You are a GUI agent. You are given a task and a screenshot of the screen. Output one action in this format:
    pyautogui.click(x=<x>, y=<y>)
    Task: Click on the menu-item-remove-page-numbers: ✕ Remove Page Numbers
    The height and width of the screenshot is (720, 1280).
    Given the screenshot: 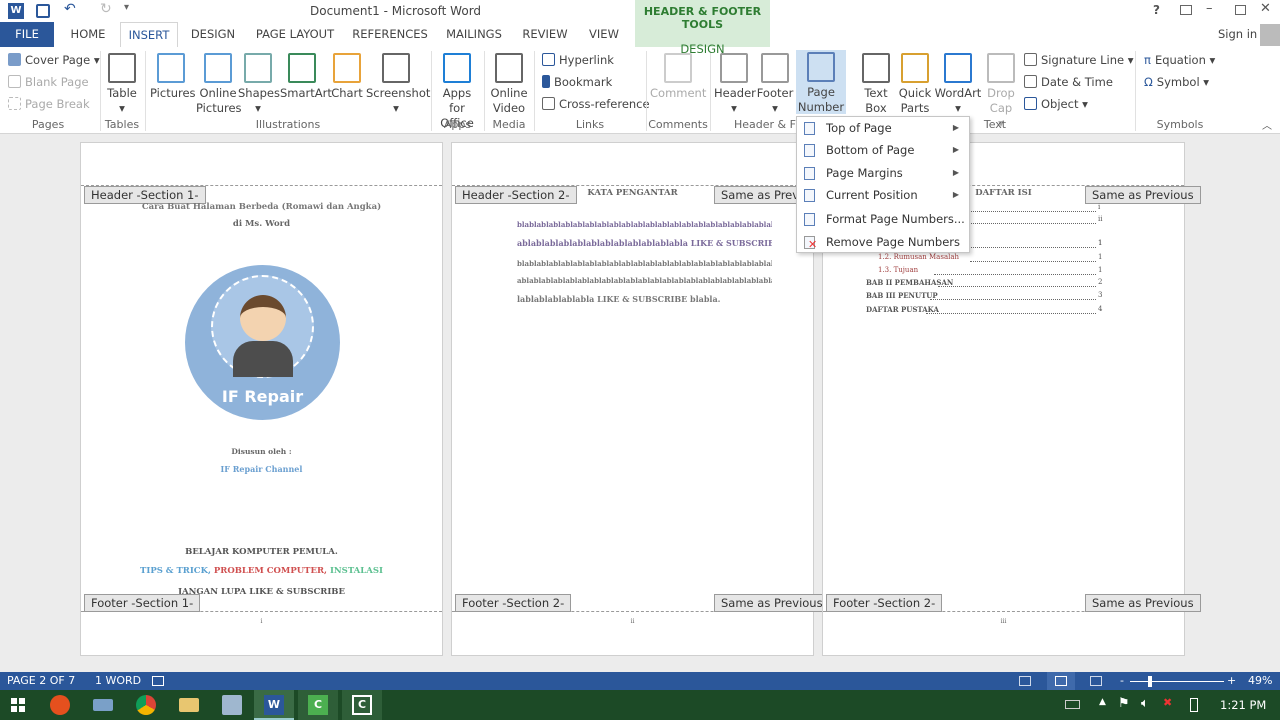 What is the action you would take?
    pyautogui.click(x=883, y=242)
    